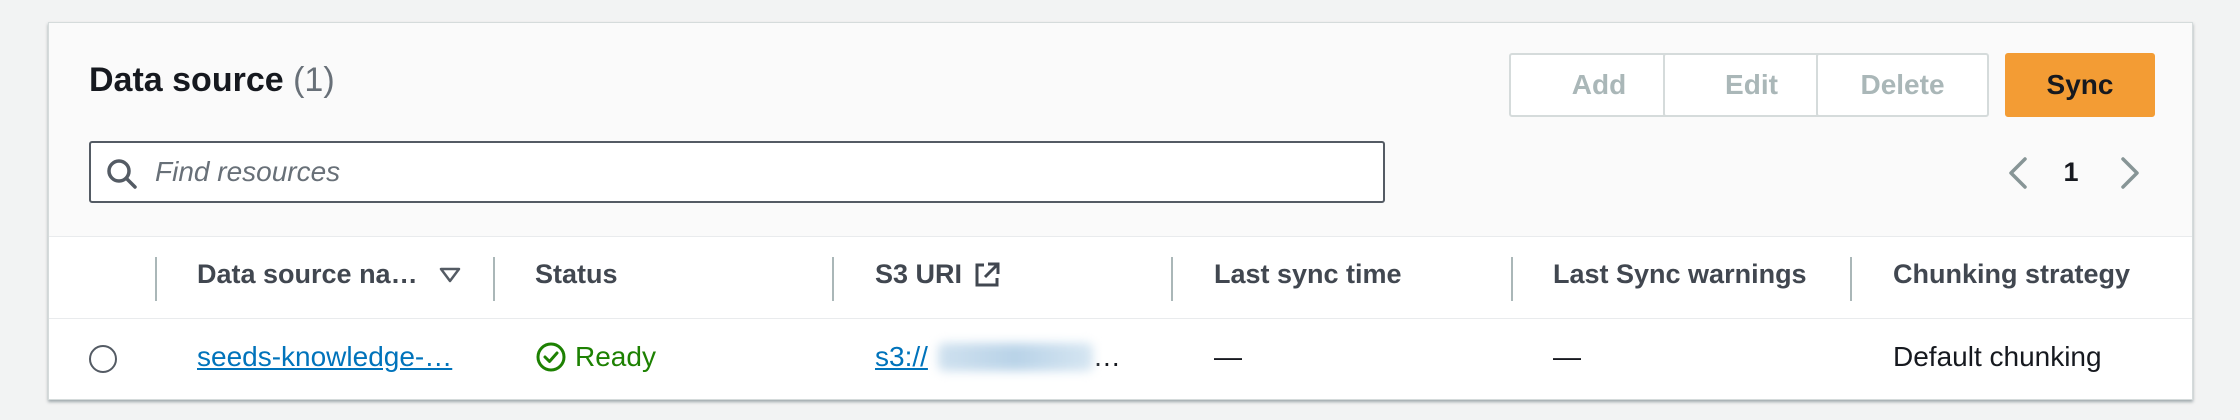 The image size is (2240, 420). I want to click on panel-title: Data source (1), so click(212, 80).